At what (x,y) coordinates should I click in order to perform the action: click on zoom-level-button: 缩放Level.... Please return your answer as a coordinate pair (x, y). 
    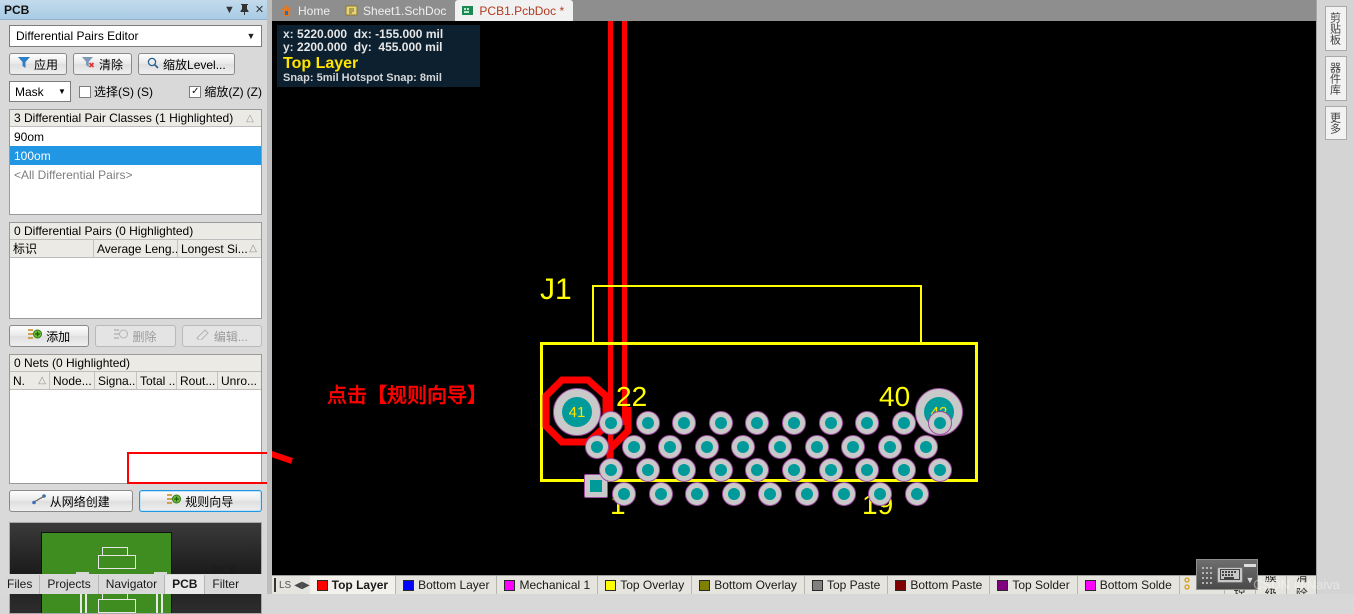
    Looking at the image, I should click on (186, 64).